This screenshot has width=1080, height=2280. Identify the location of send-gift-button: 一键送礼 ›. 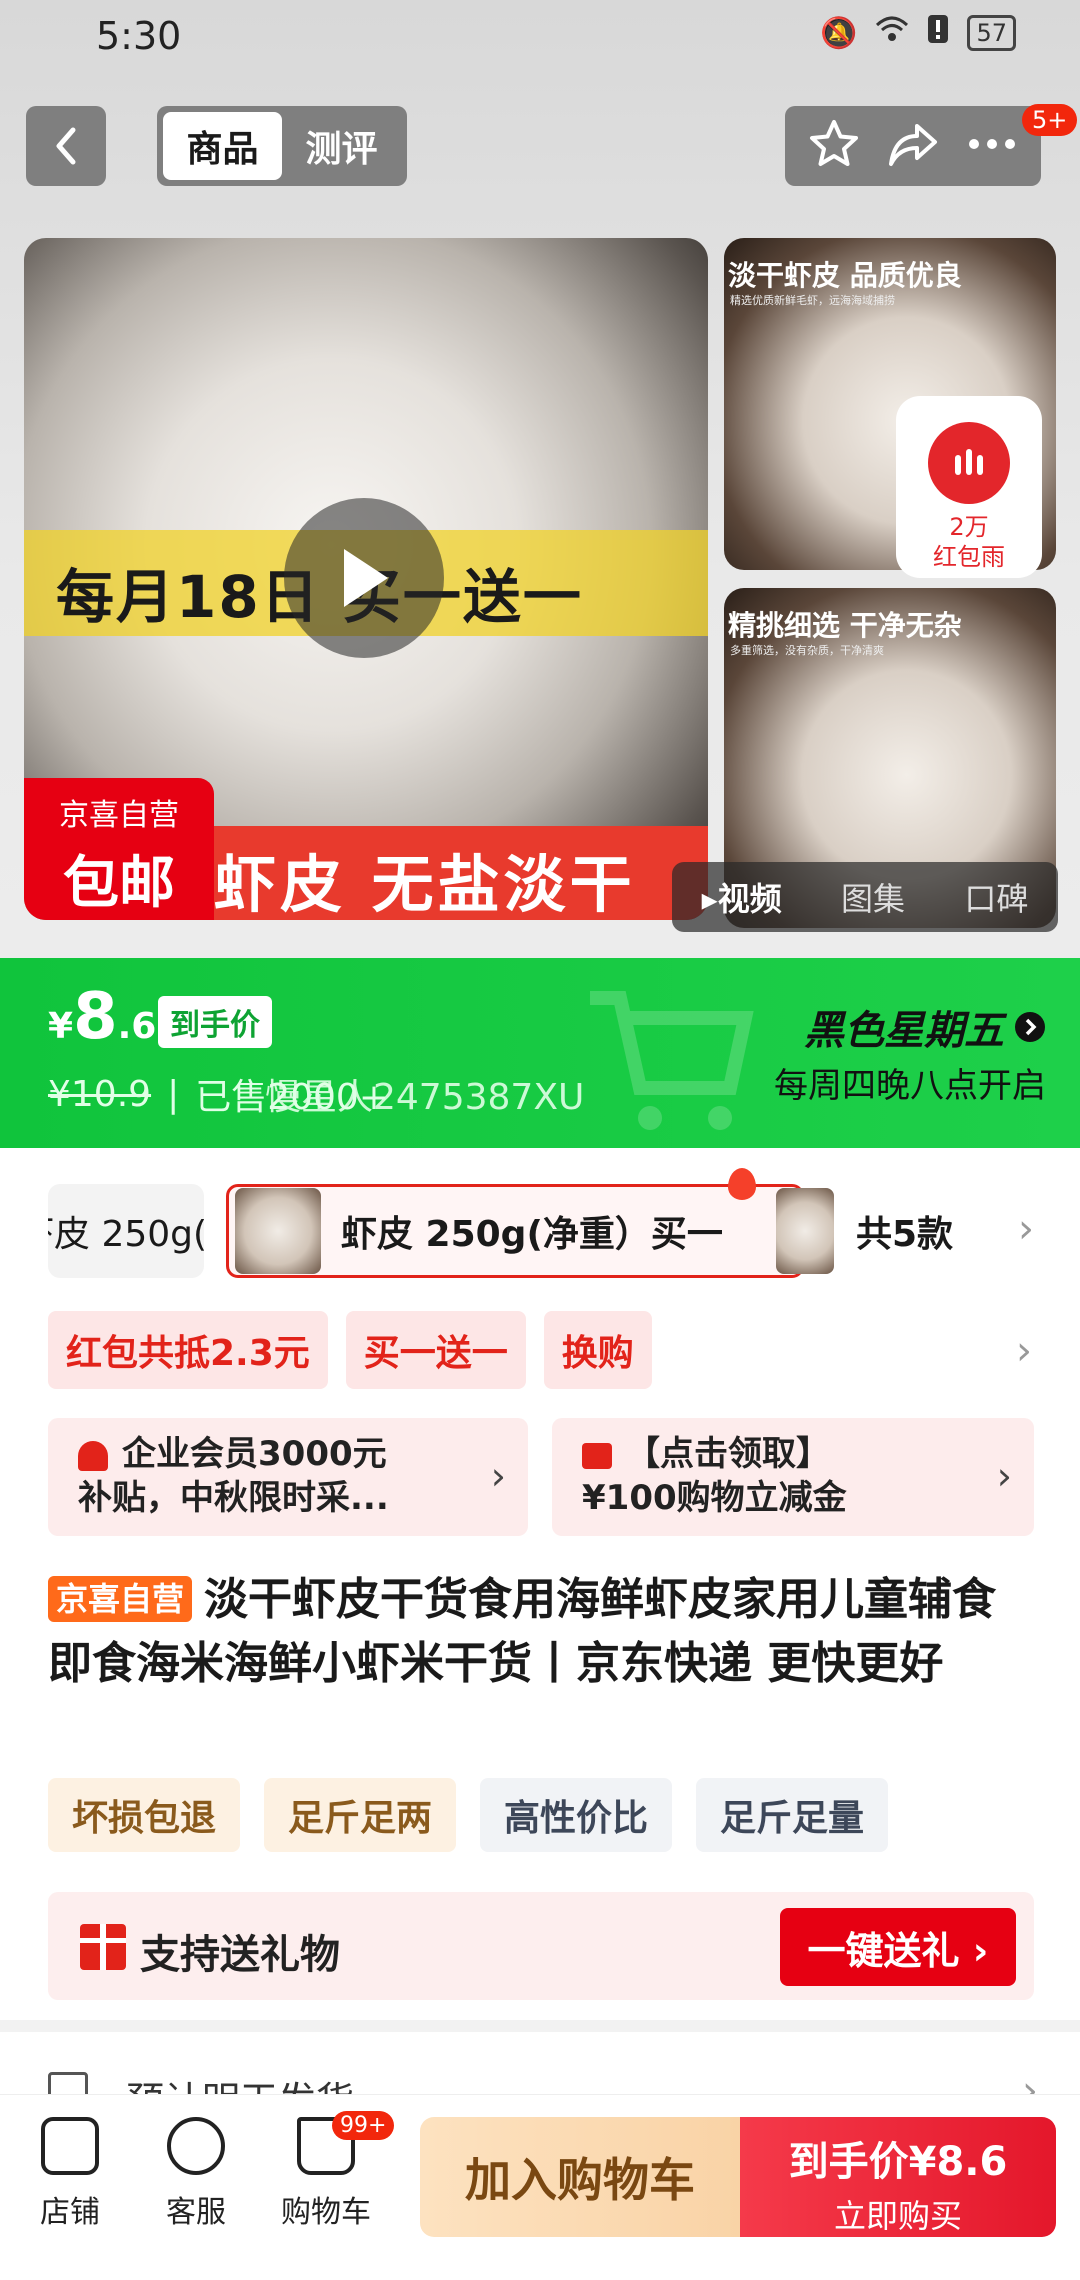
(898, 1947).